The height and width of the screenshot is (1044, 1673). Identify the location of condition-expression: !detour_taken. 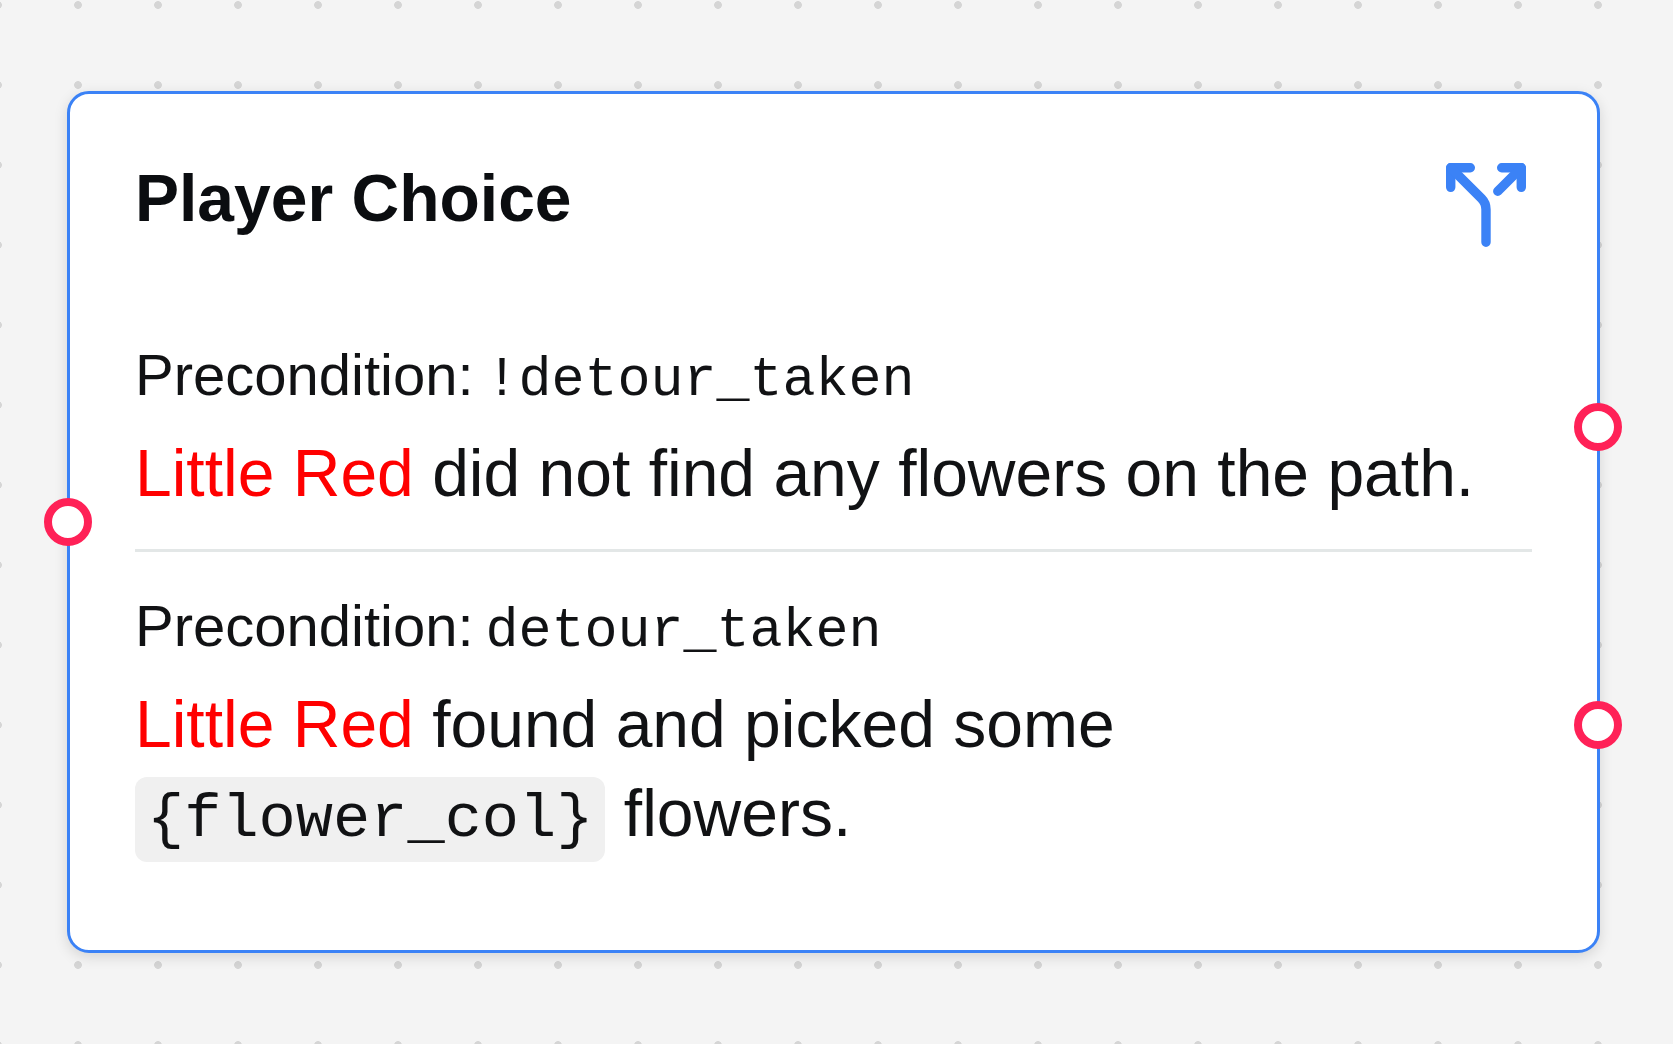
(700, 381).